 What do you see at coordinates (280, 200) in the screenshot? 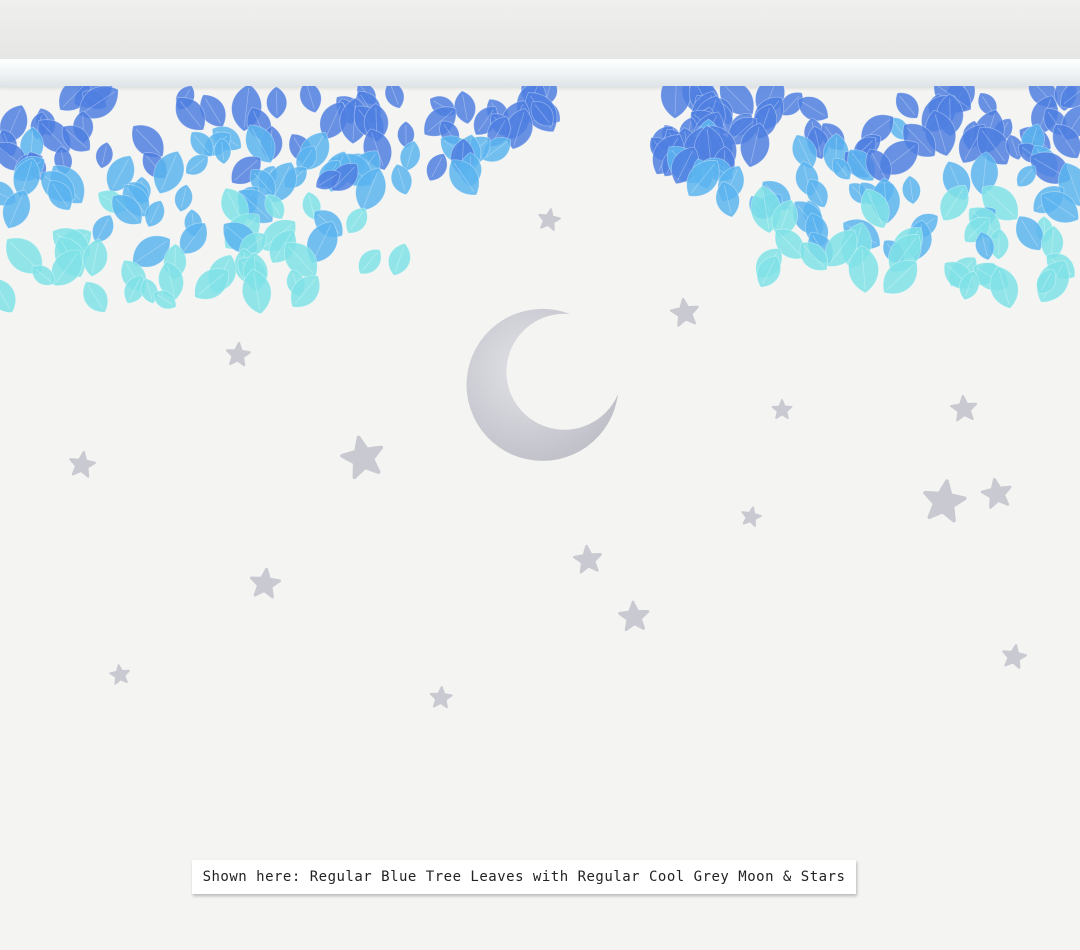
I see `left-leaf-cluster` at bounding box center [280, 200].